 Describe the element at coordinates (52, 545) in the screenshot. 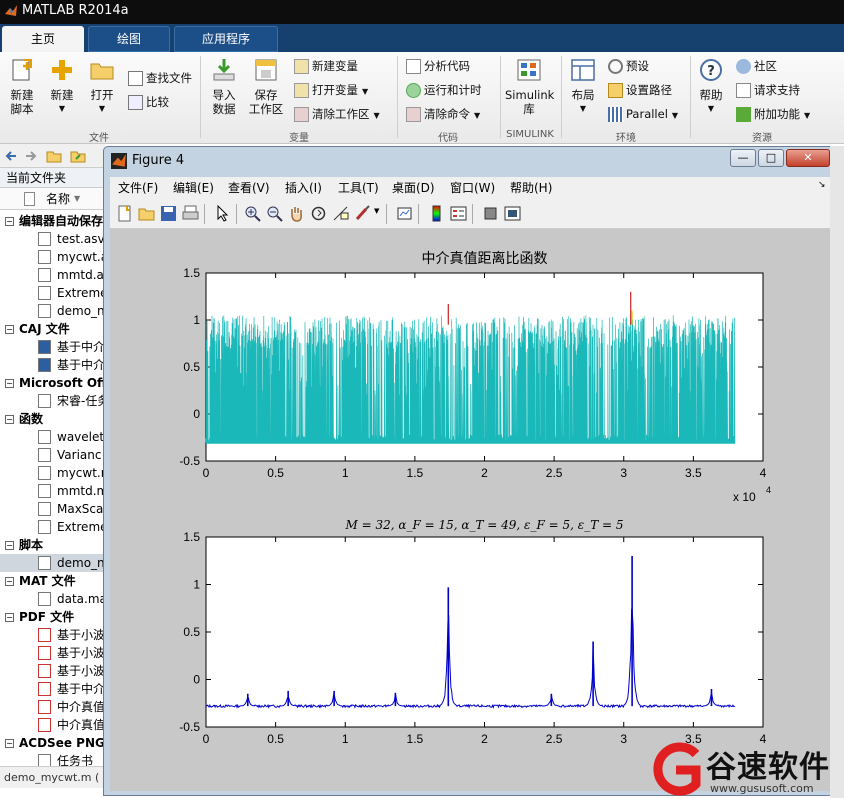

I see `folder-section: − 脚本` at that location.